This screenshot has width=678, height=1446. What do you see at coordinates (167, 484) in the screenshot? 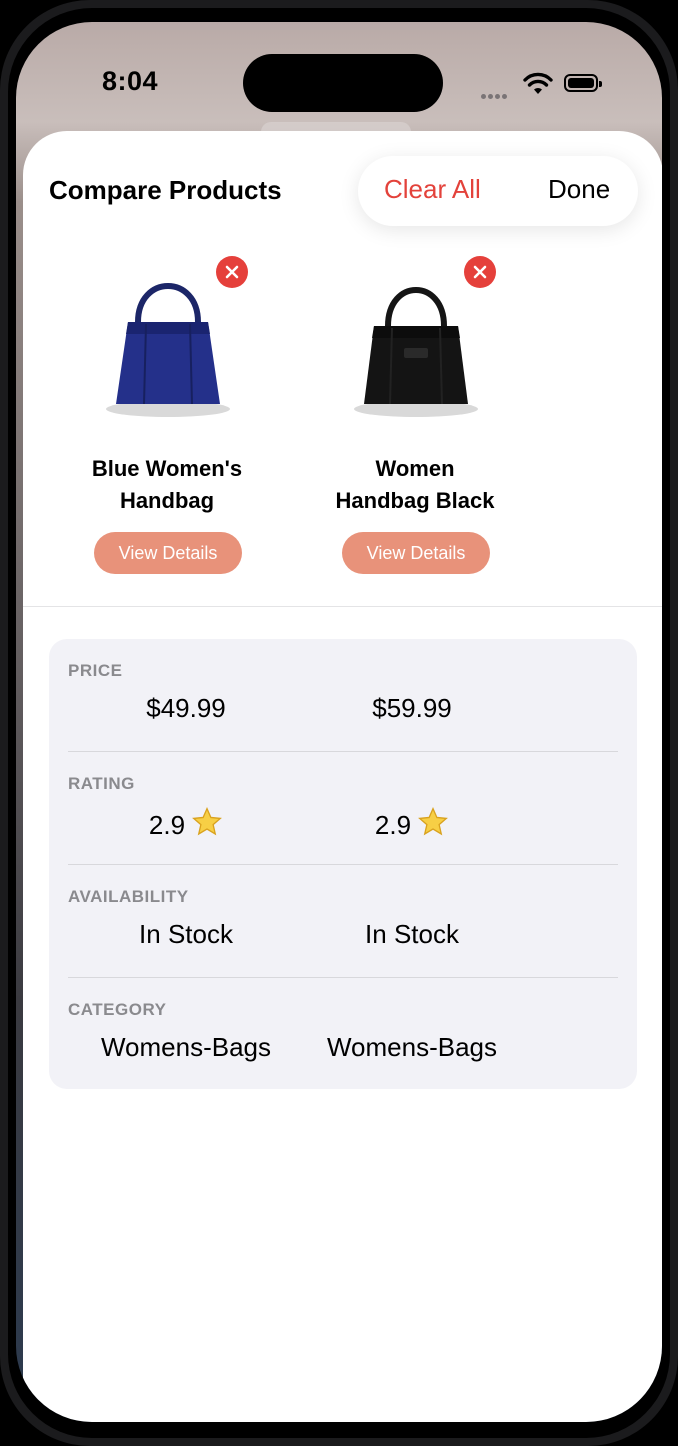
I see `product-name: Blue Women's Handbag` at bounding box center [167, 484].